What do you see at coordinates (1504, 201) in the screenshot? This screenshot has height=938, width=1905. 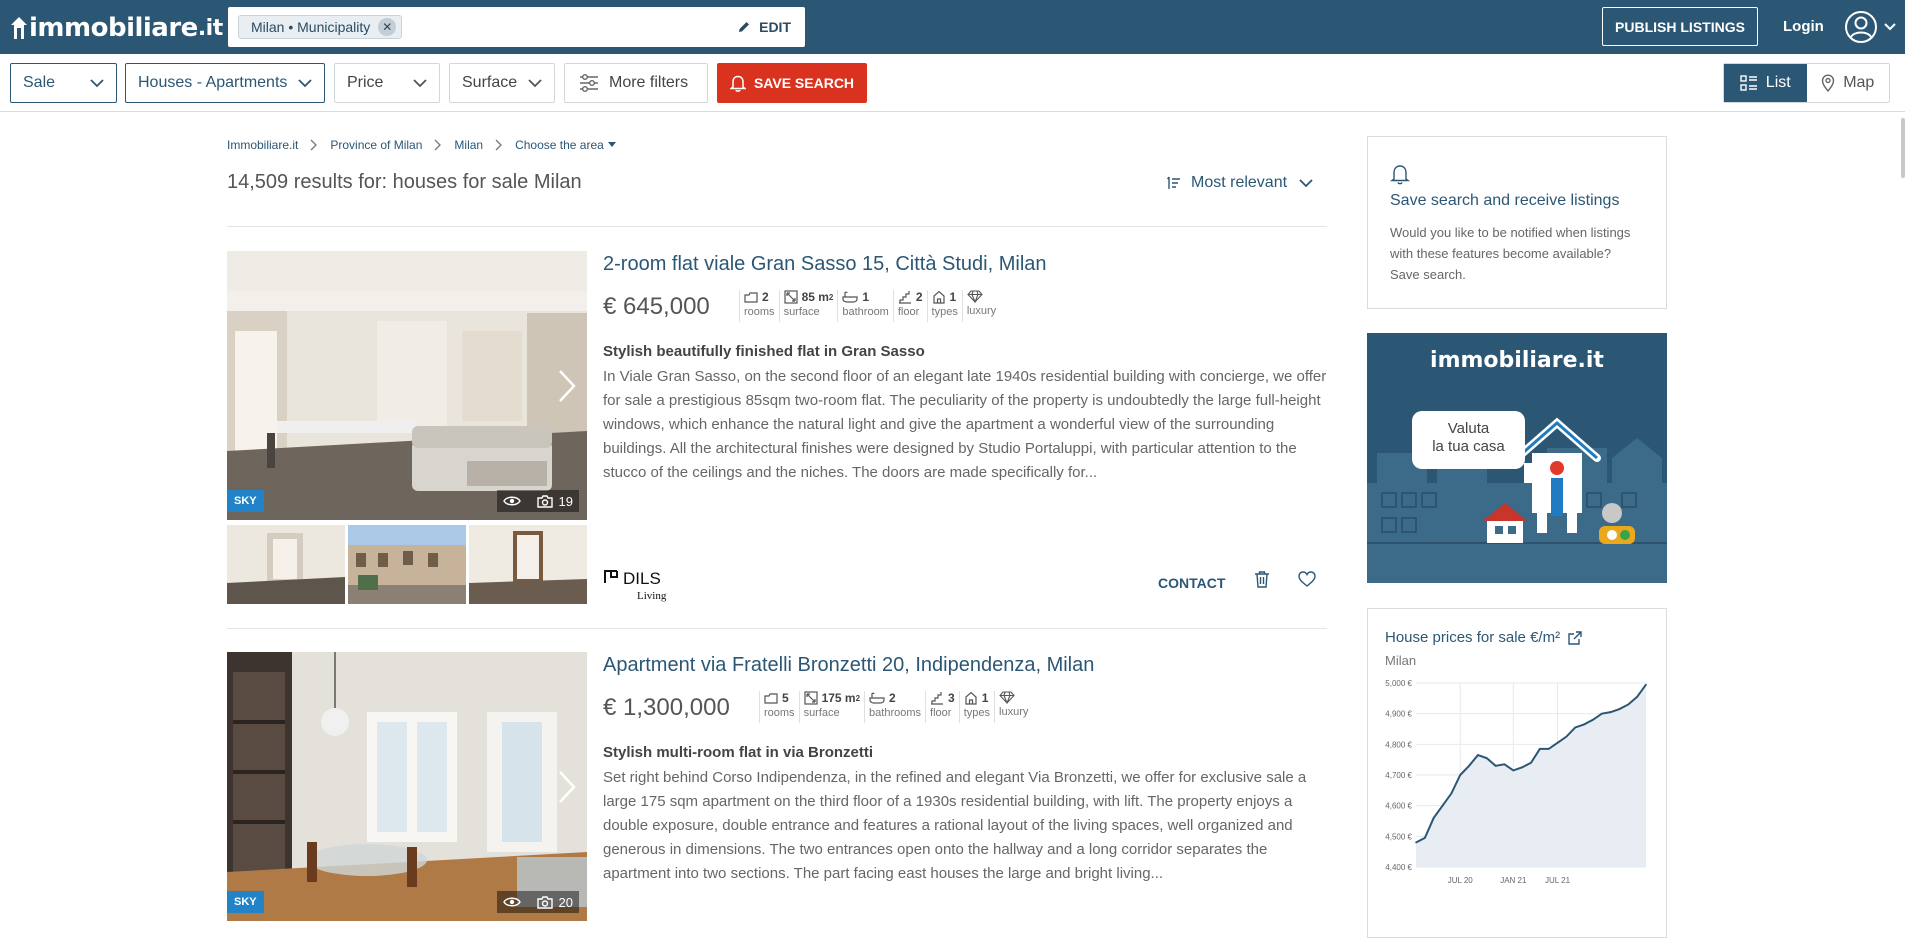 I see `save-card-title: Save search and receive listings` at bounding box center [1504, 201].